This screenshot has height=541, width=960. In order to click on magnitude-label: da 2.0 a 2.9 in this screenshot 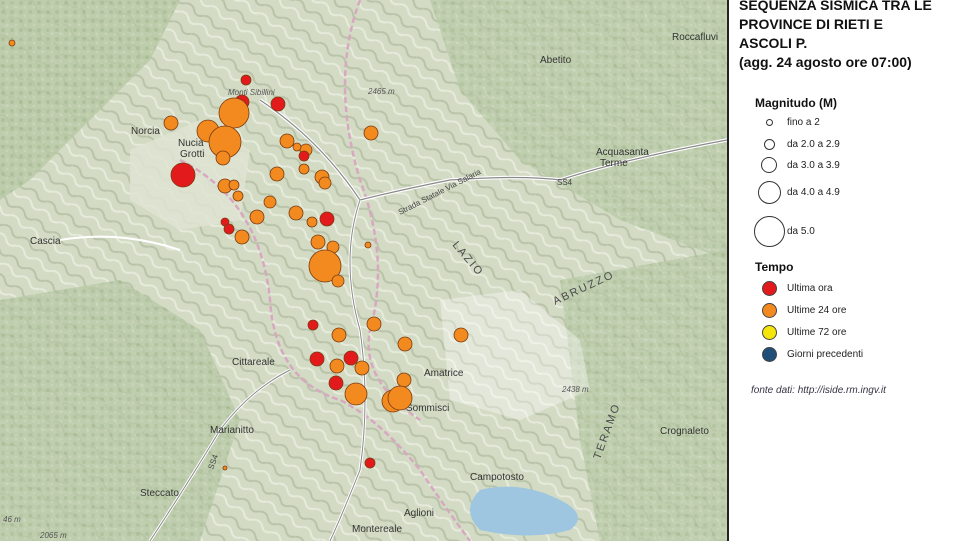, I will do `click(813, 144)`.